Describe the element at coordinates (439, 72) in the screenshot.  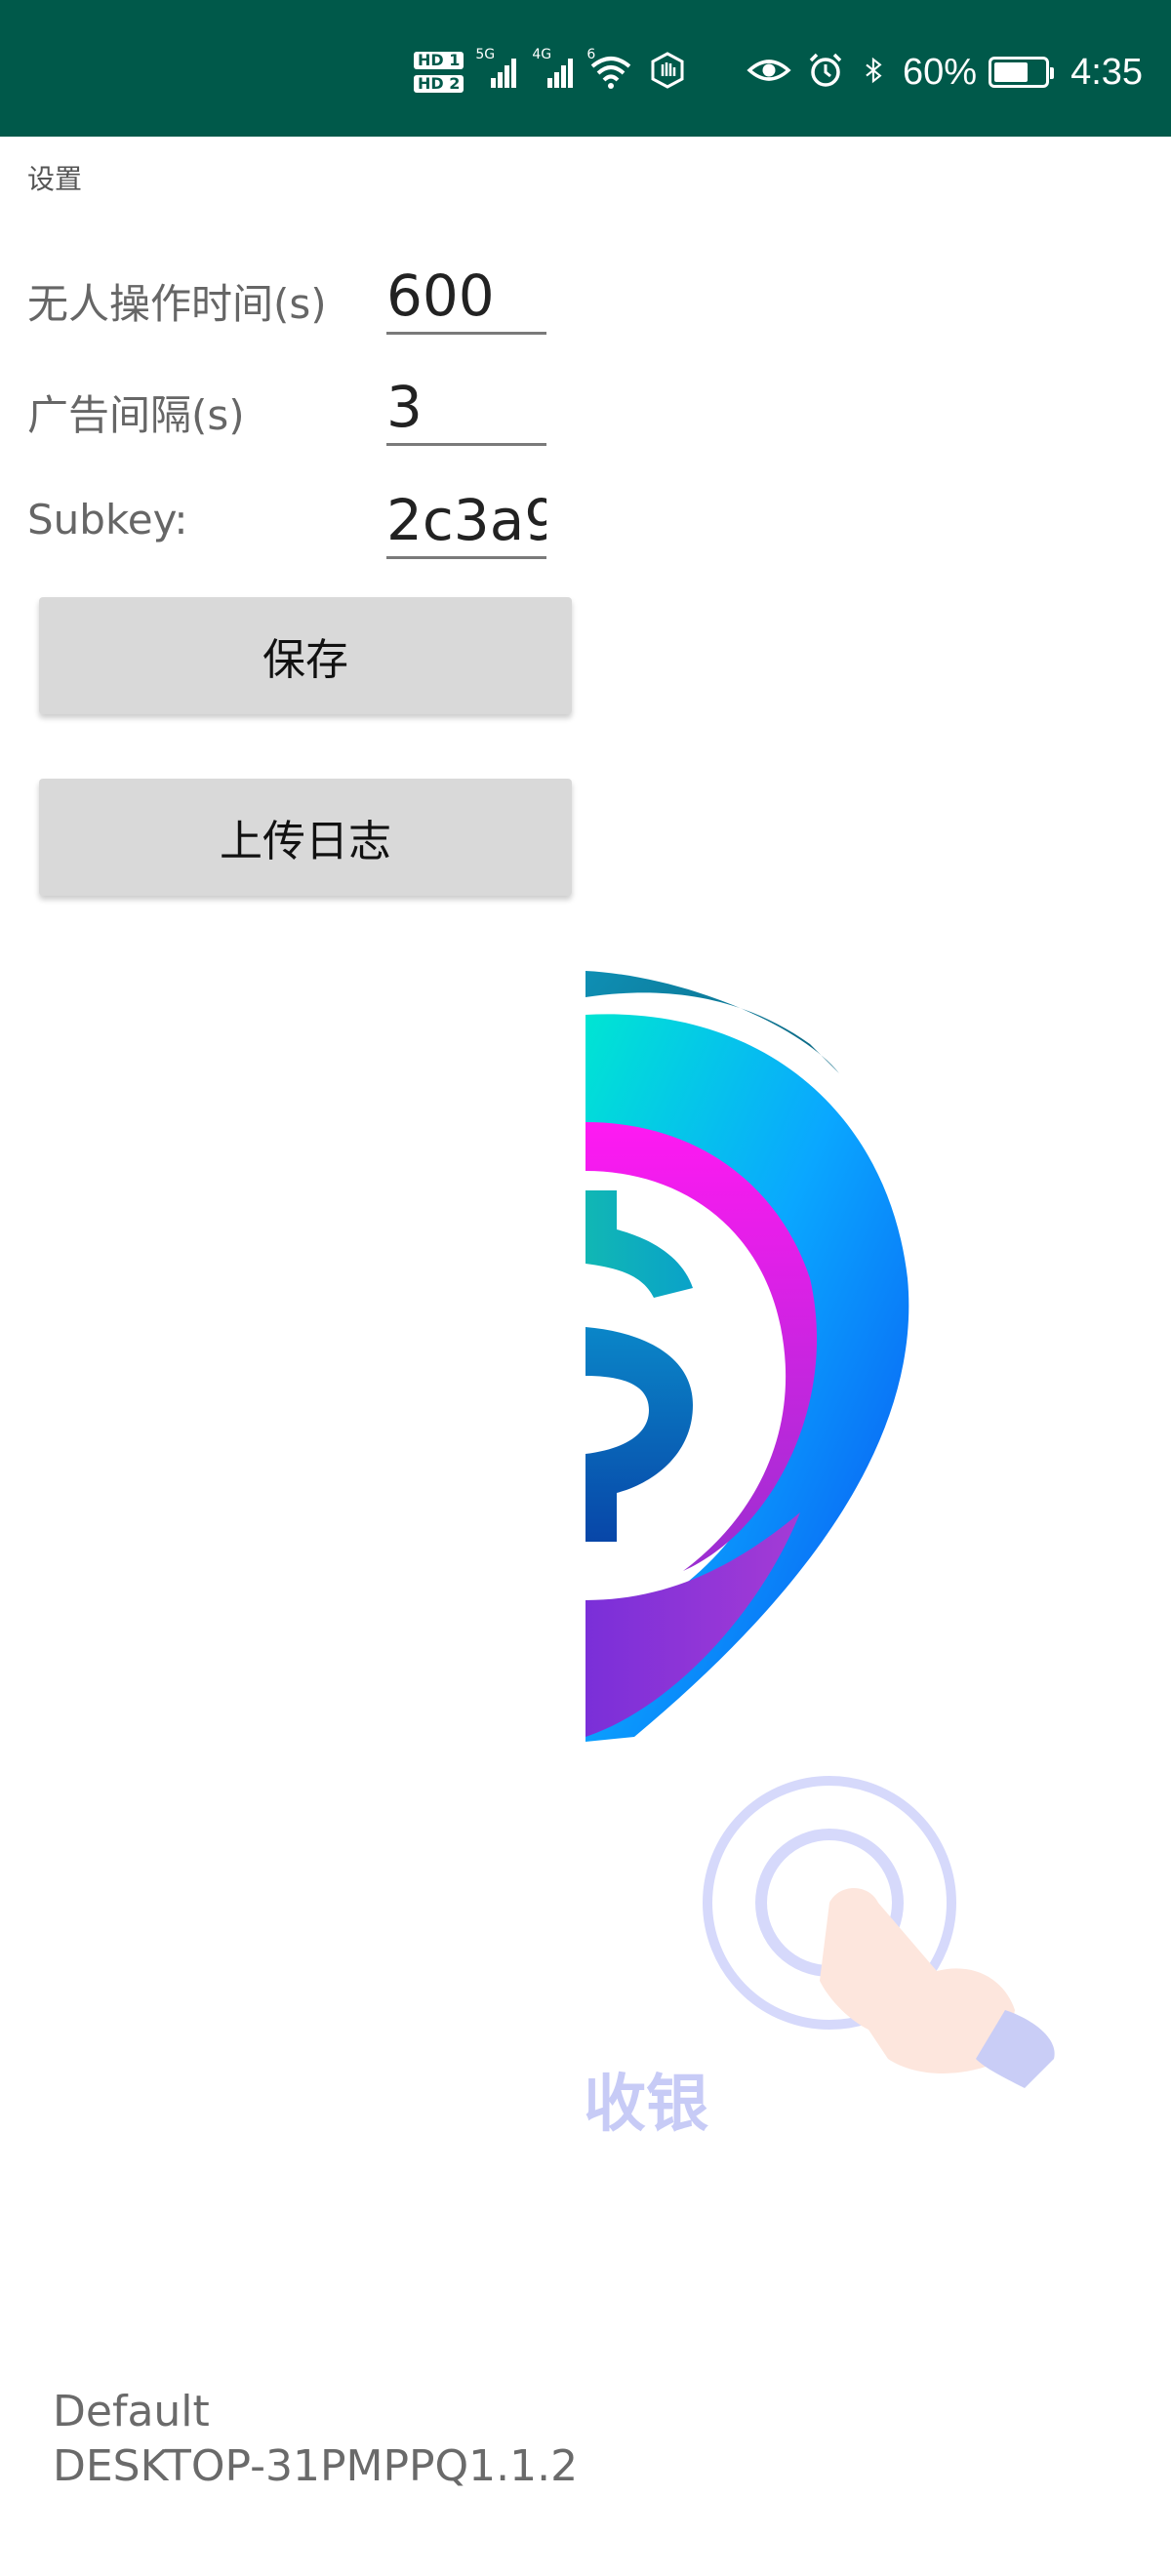
I see `hd-indicators: HD 1 HD 2` at that location.